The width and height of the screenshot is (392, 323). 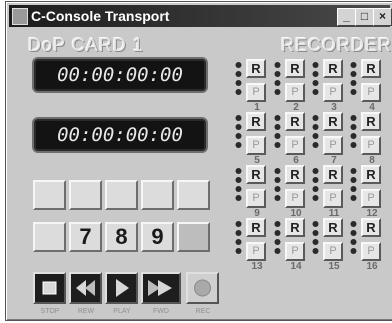 I want to click on track-module: R P 11, so click(x=328, y=192).